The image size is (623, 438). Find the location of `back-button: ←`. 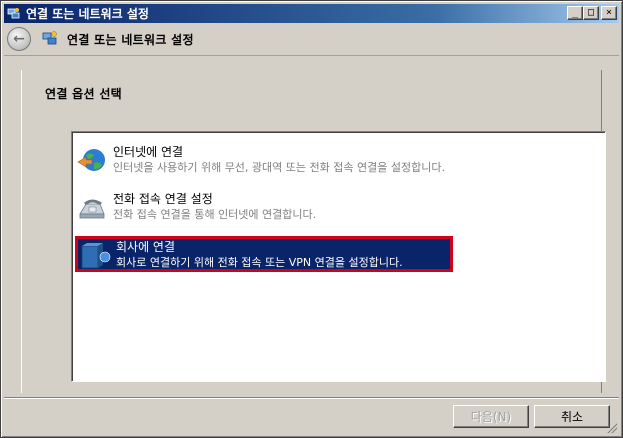

back-button: ← is located at coordinates (19, 39).